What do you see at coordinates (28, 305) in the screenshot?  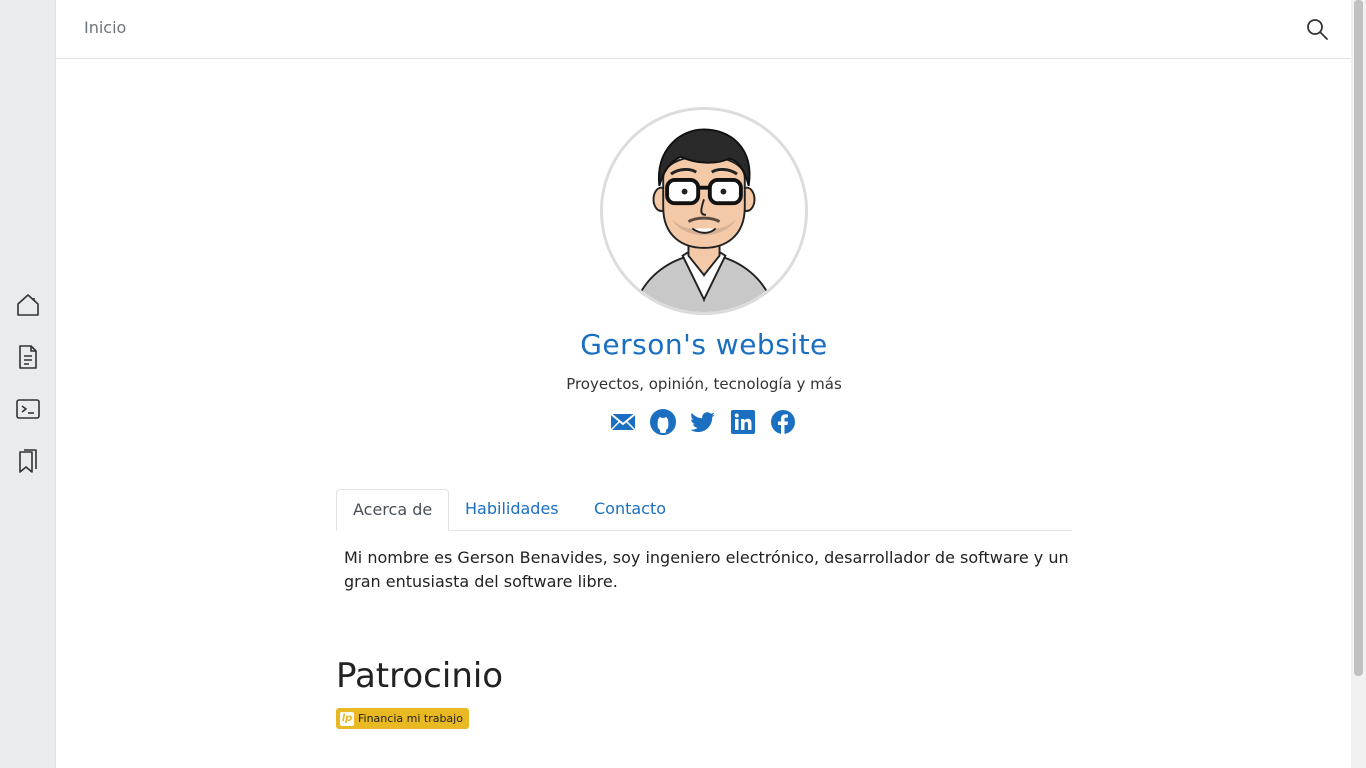 I see `home-icon` at bounding box center [28, 305].